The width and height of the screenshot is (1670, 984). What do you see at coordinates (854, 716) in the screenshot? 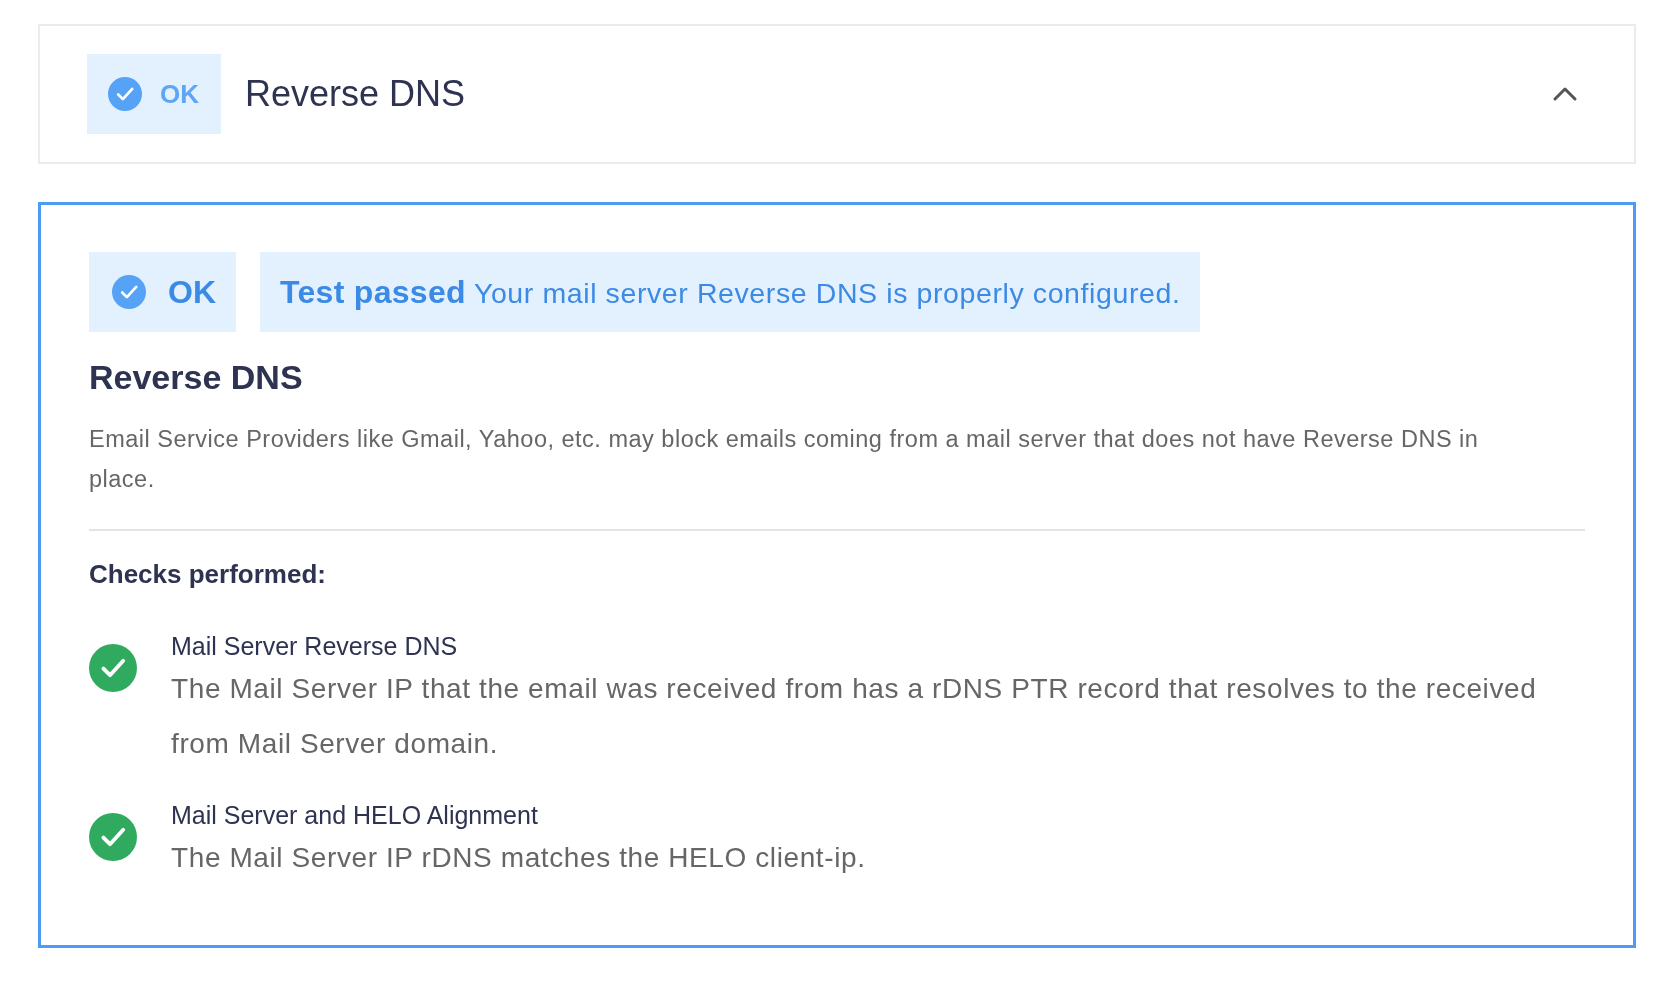
I see `check-detail: The Mail Server IP that the email was received from has a rDNS PTR record that resolves to the received from Mail Server domain.` at bounding box center [854, 716].